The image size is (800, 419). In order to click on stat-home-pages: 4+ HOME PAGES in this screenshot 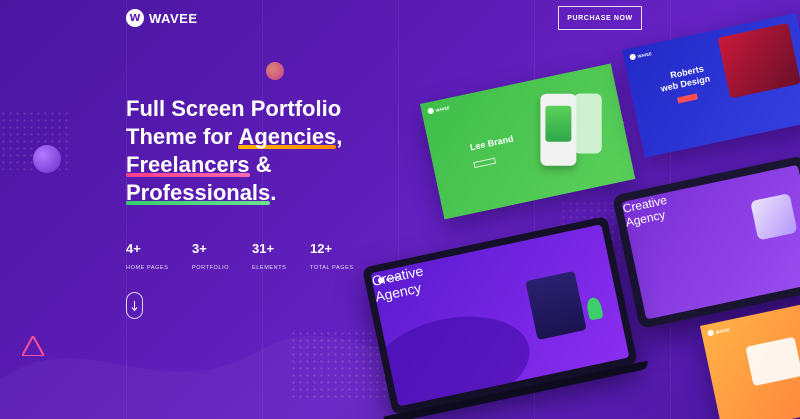, I will do `click(159, 256)`.